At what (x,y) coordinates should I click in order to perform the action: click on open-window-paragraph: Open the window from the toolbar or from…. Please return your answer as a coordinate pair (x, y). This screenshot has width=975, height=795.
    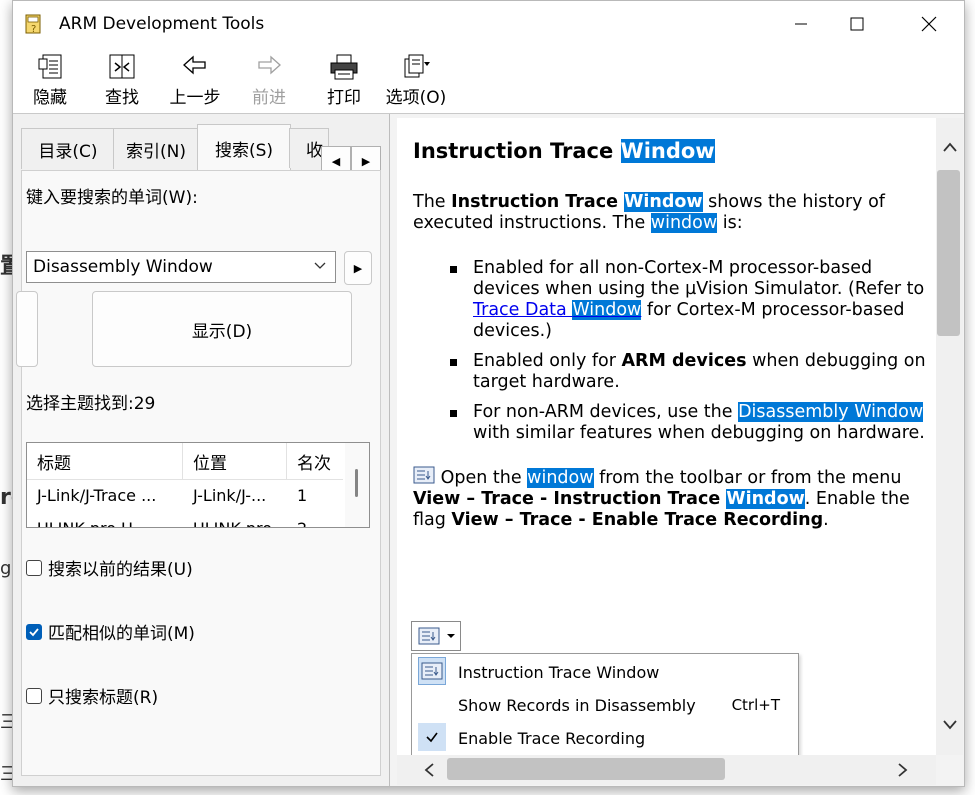
    Looking at the image, I should click on (670, 498).